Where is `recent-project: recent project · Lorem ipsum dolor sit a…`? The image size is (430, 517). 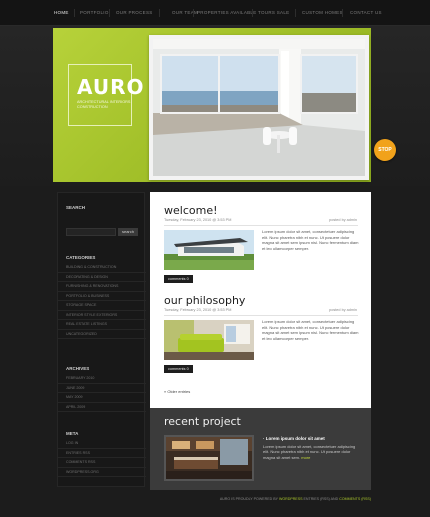
recent-project: recent project · Lorem ipsum dolor sit a… is located at coordinates (260, 449).